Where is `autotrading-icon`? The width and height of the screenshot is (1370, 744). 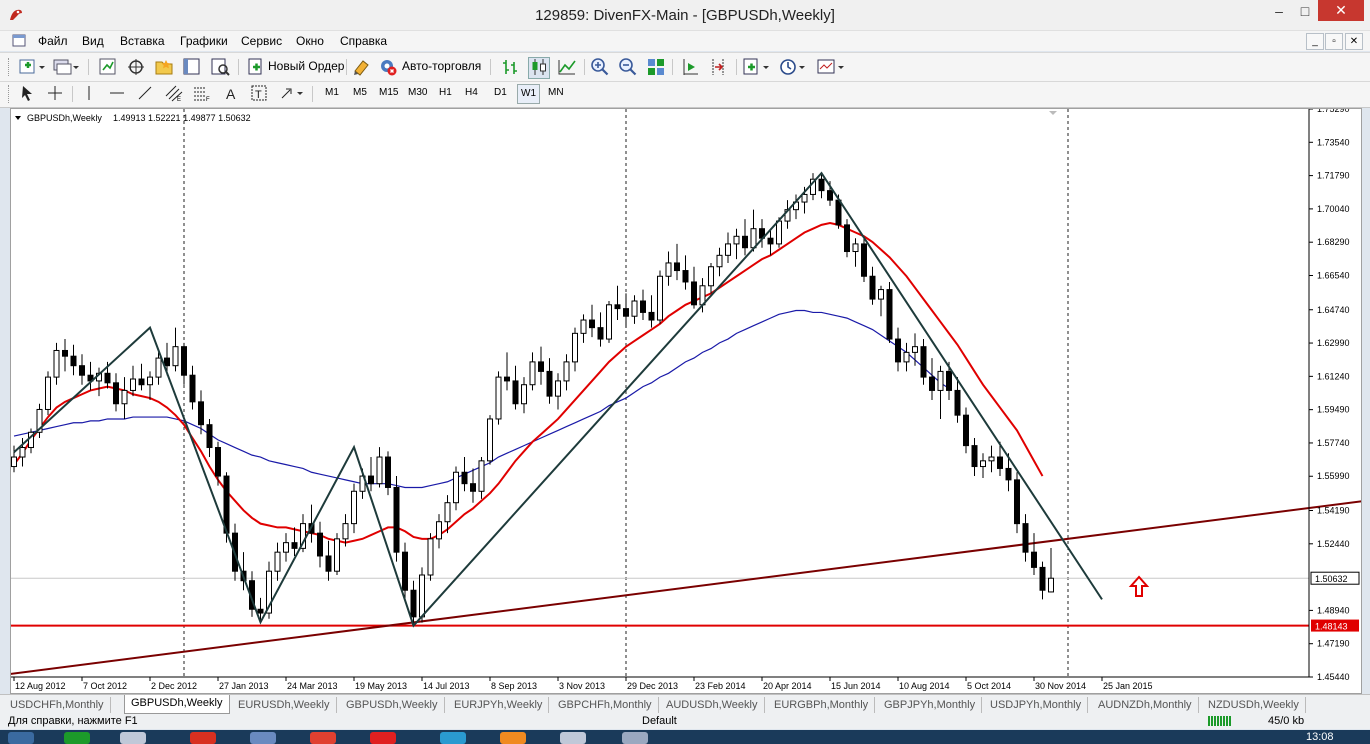
autotrading-icon is located at coordinates (388, 67).